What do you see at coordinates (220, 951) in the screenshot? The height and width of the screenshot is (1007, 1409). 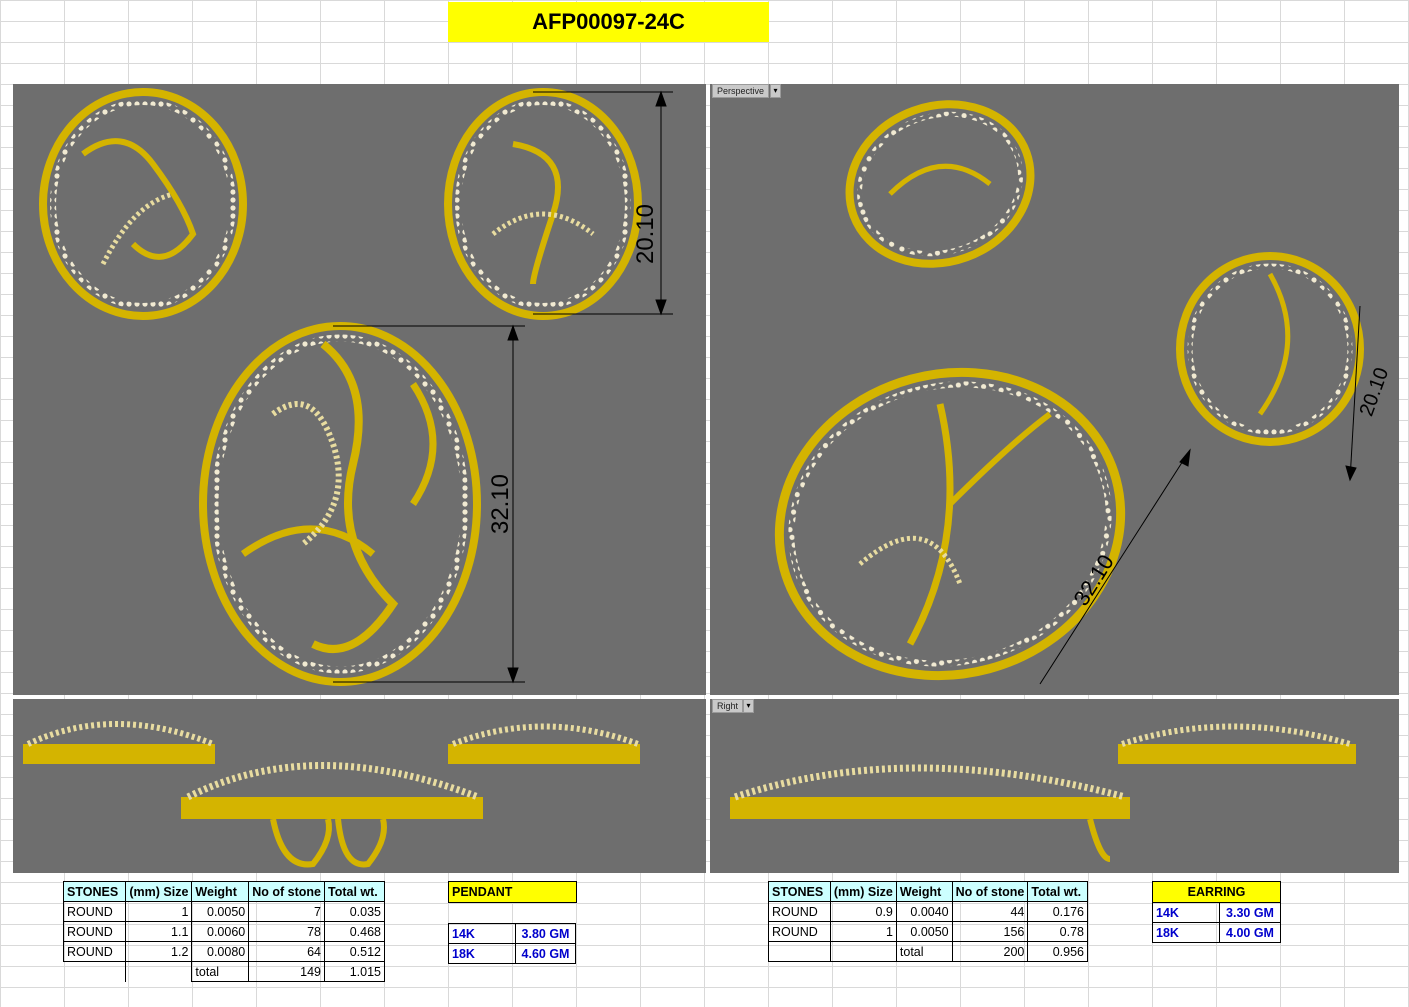 I see `cell: 0.0080` at bounding box center [220, 951].